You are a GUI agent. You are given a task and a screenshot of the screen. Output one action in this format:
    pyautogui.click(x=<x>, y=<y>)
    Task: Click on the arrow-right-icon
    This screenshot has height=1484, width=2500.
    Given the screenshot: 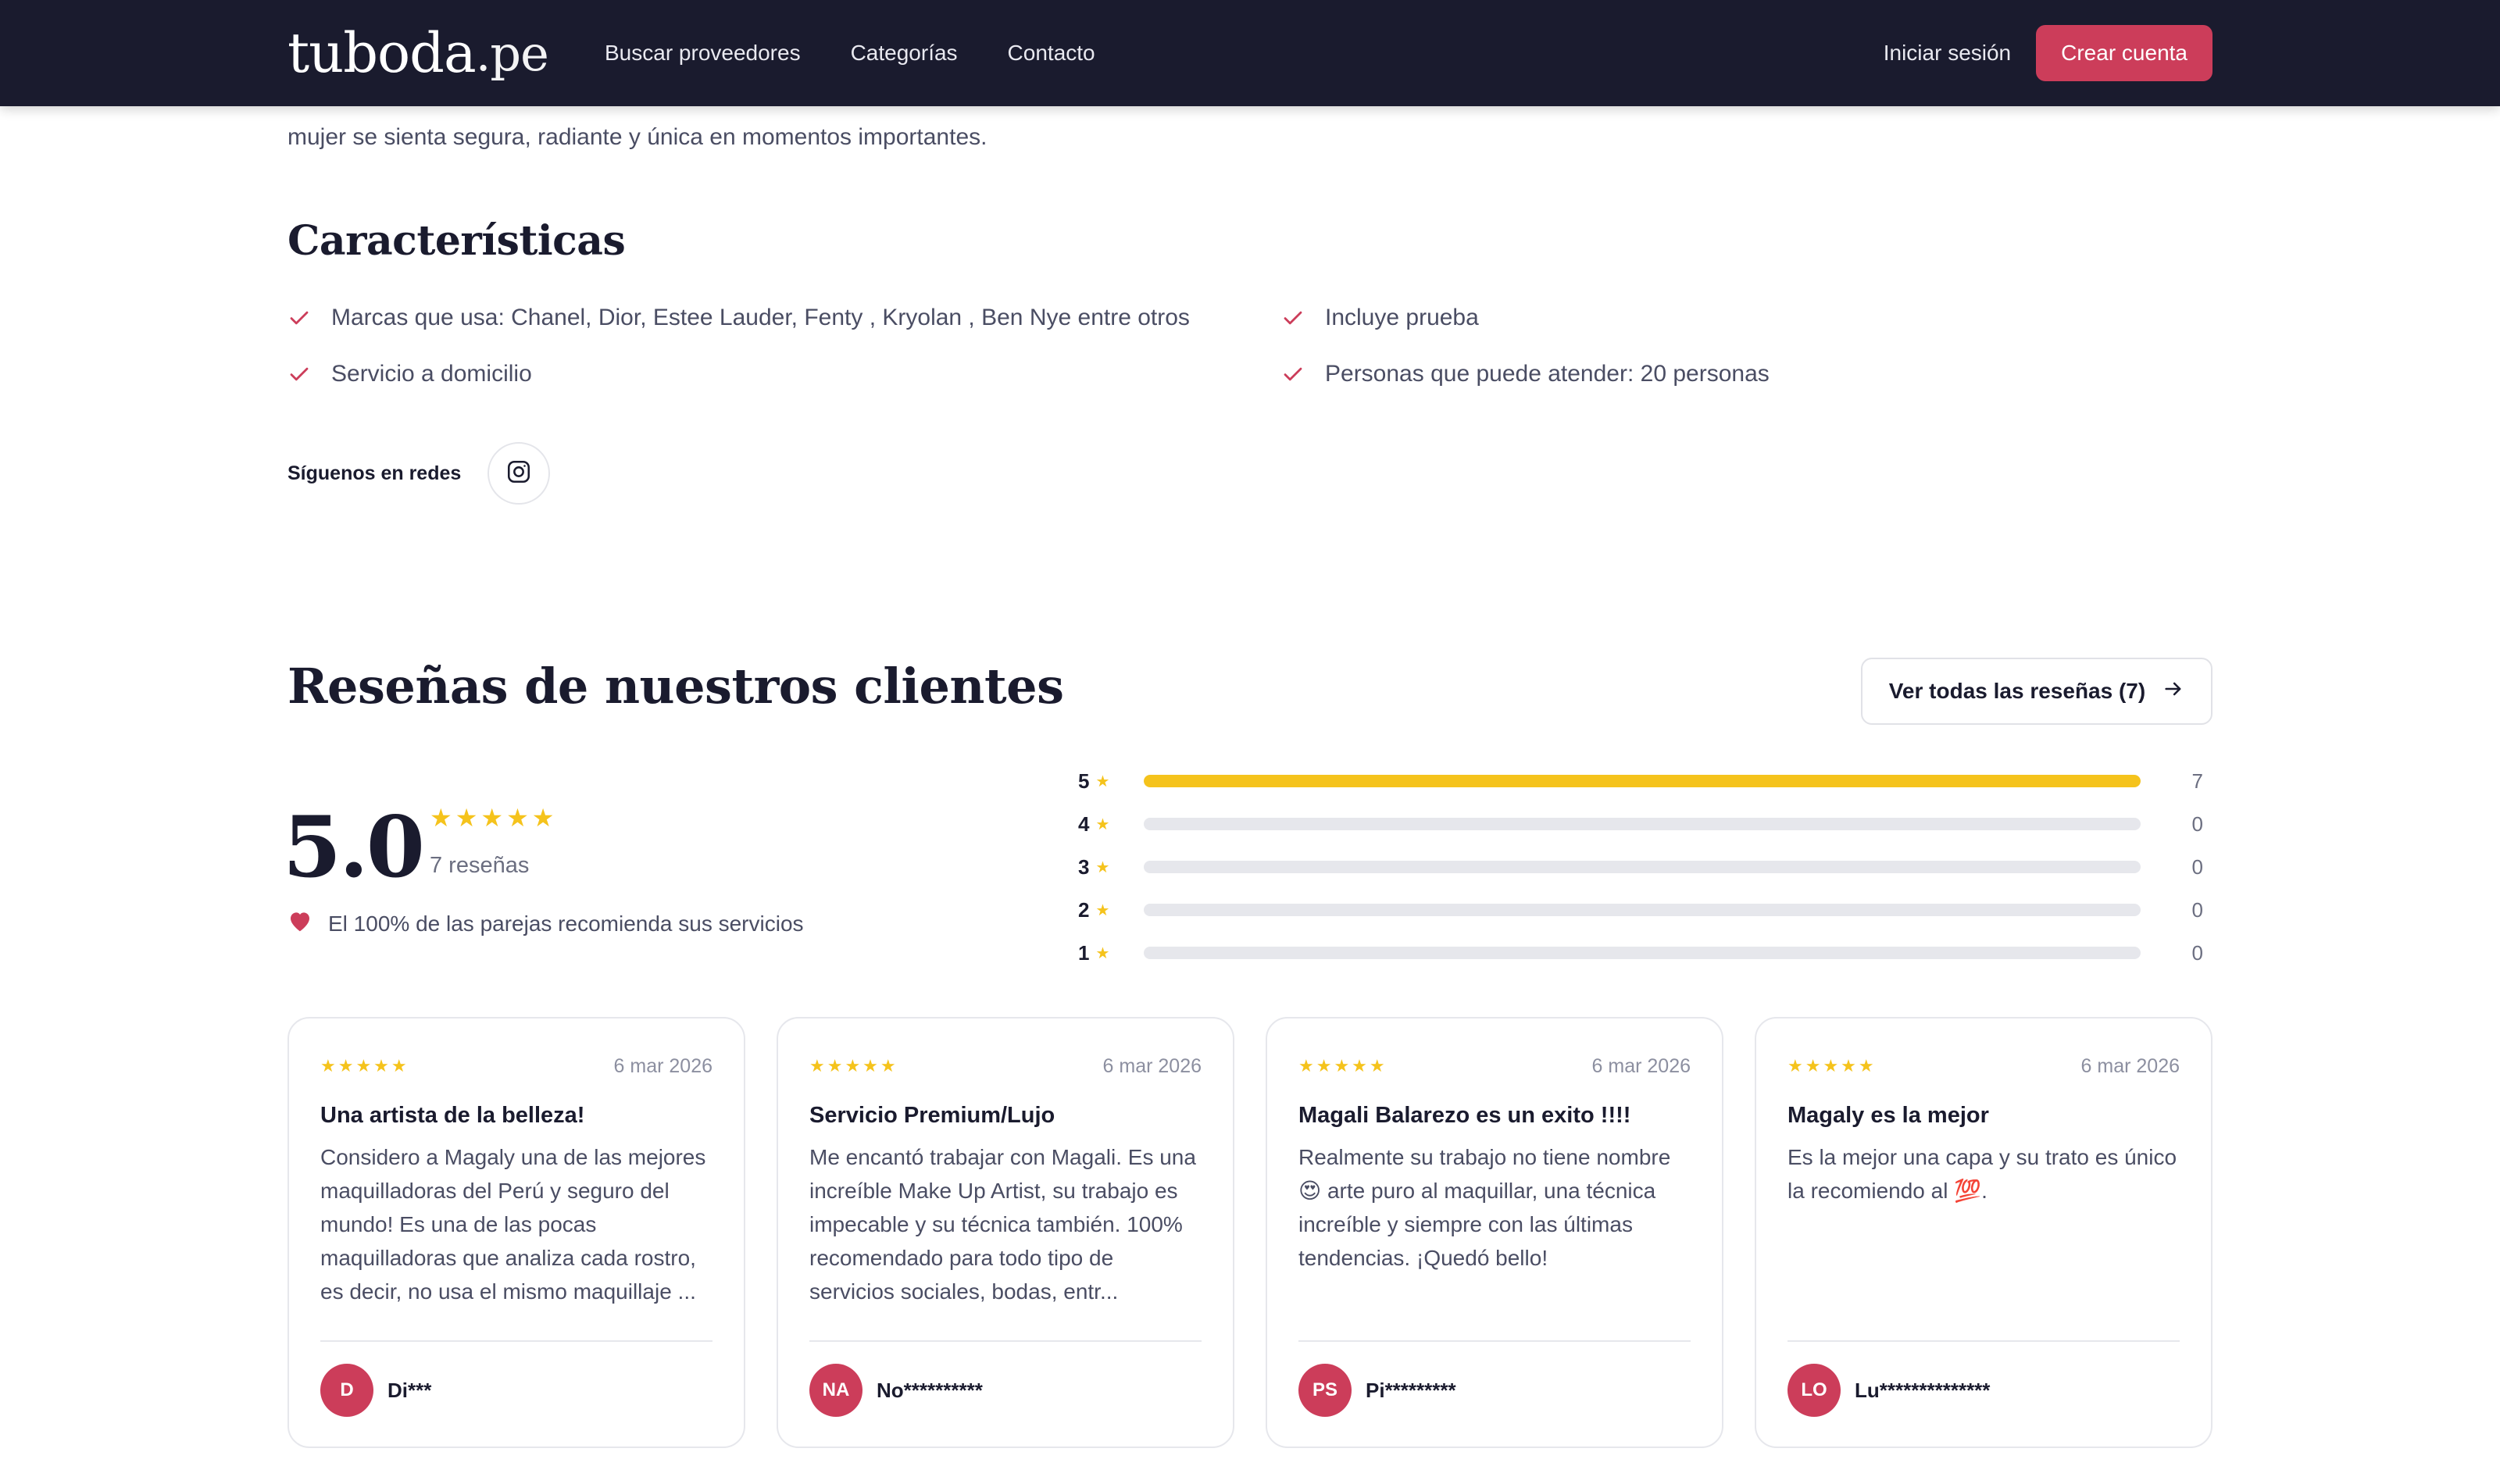 What is the action you would take?
    pyautogui.click(x=2173, y=691)
    